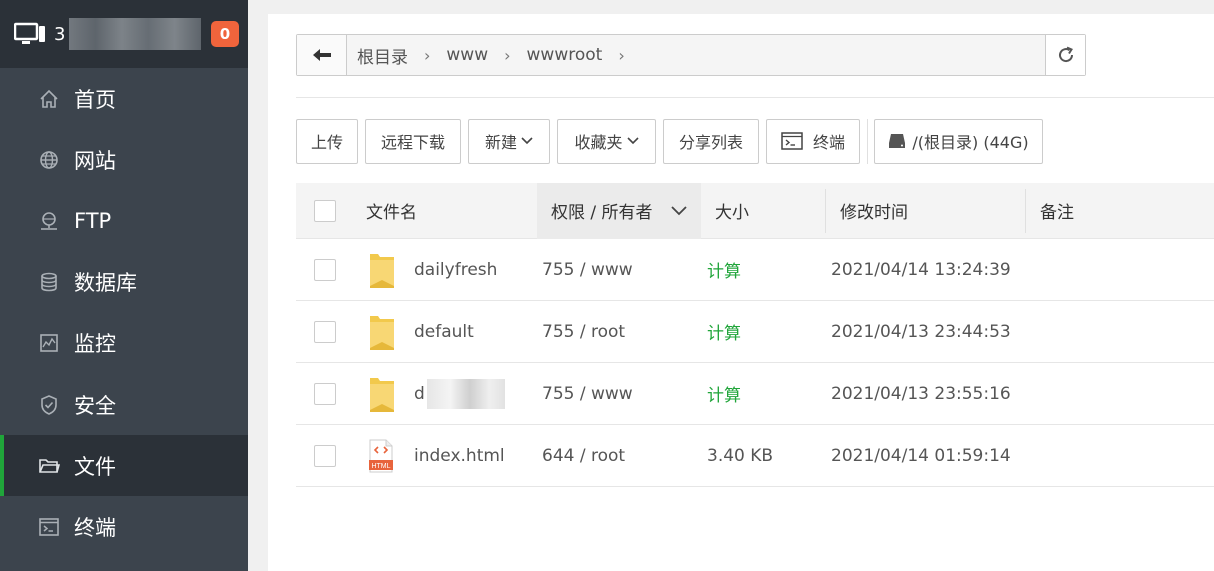 This screenshot has width=1214, height=571. I want to click on new-label: 新建, so click(500, 142).